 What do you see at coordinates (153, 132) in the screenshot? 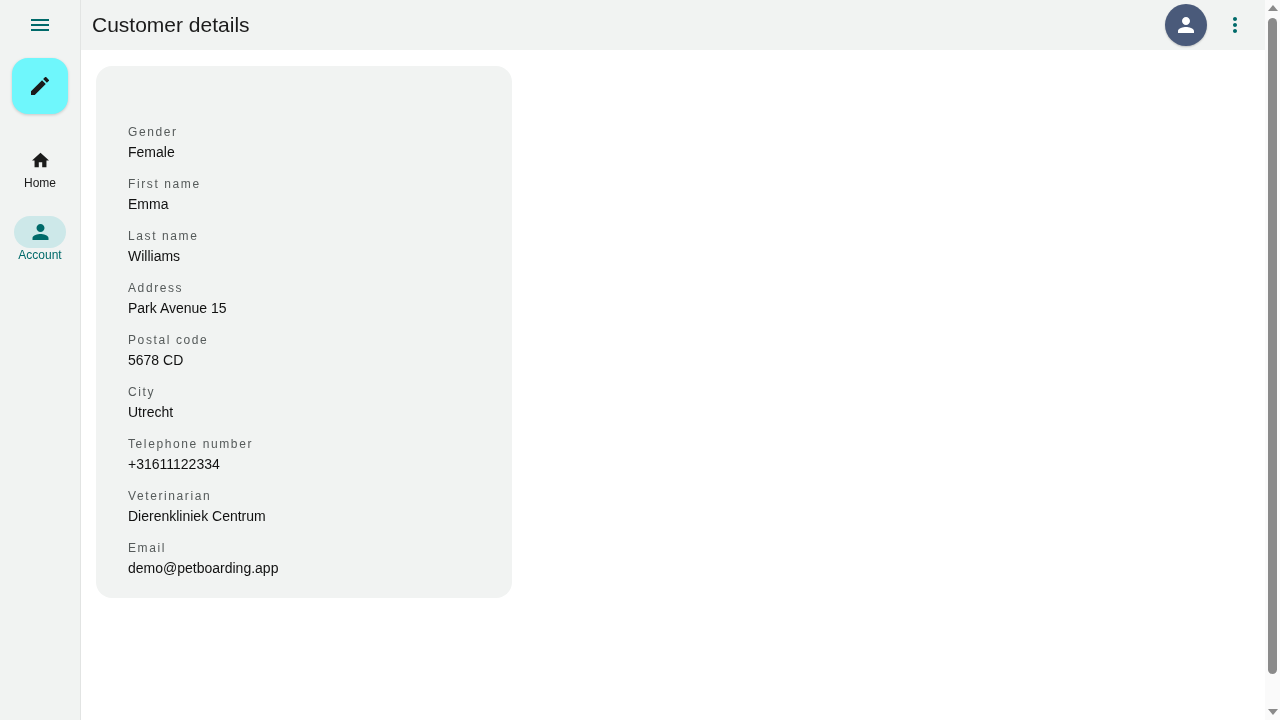
I see `field-label: Gender` at bounding box center [153, 132].